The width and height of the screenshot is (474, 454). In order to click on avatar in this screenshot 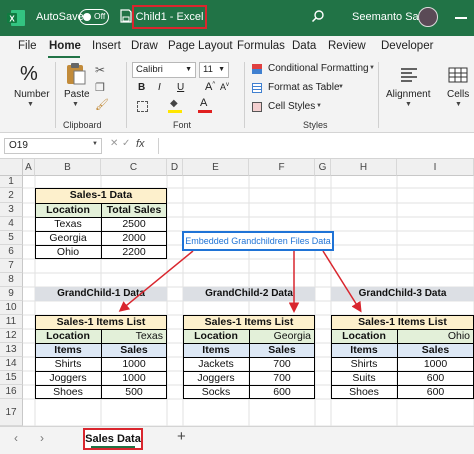, I will do `click(428, 17)`.